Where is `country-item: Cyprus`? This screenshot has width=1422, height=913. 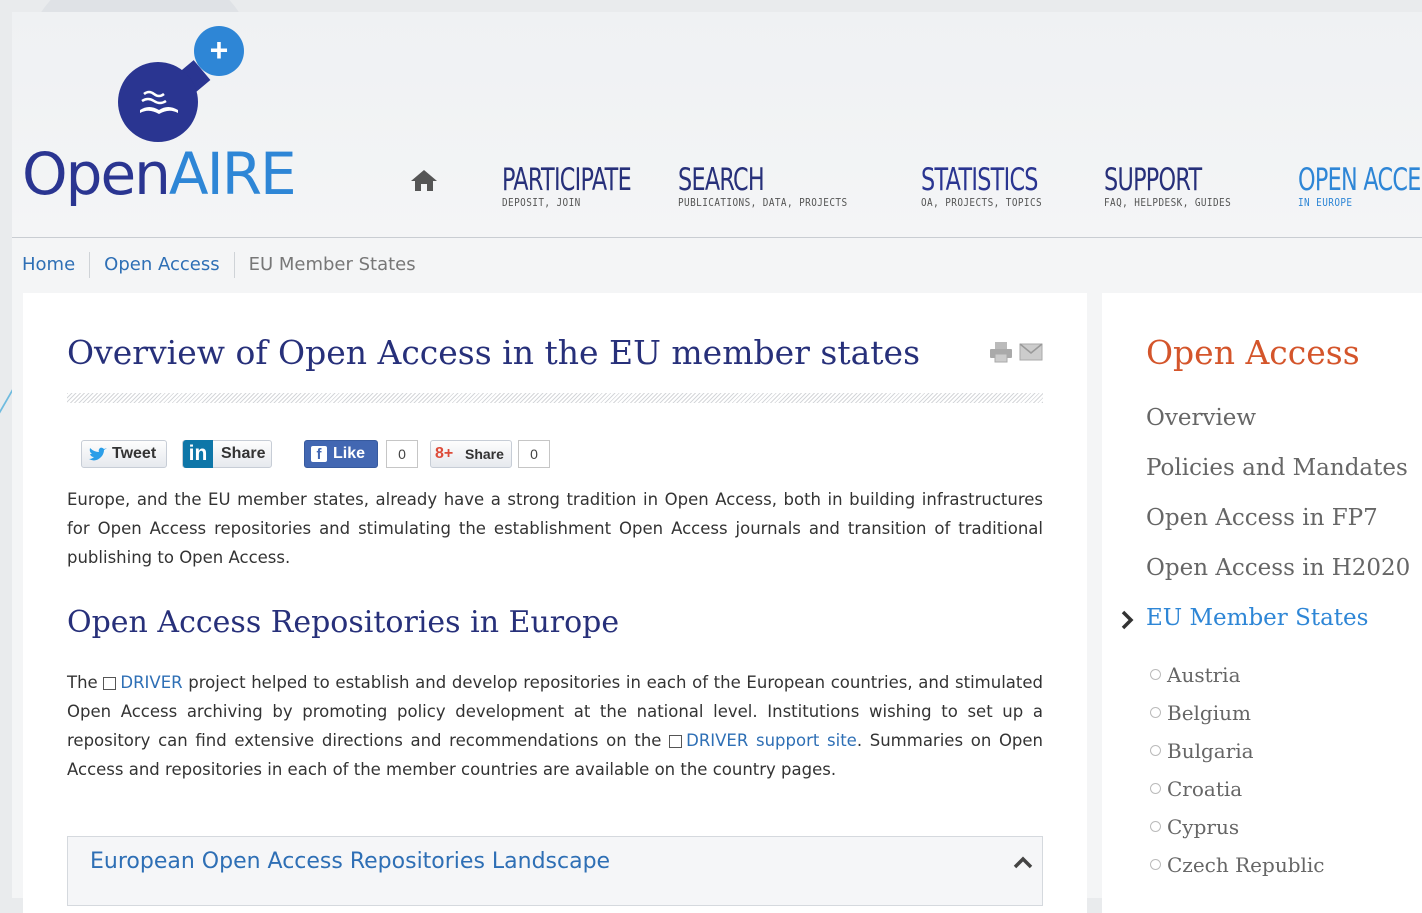
country-item: Cyprus is located at coordinates (1194, 827).